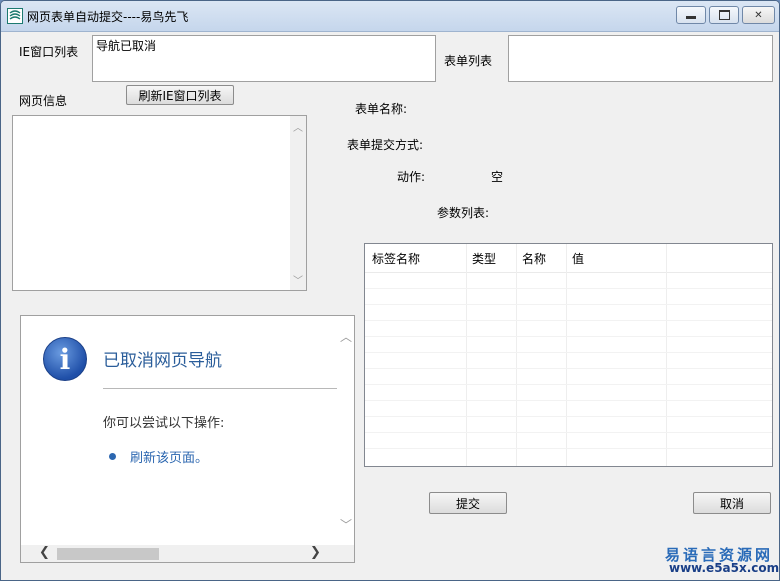  I want to click on app-icon, so click(15, 16).